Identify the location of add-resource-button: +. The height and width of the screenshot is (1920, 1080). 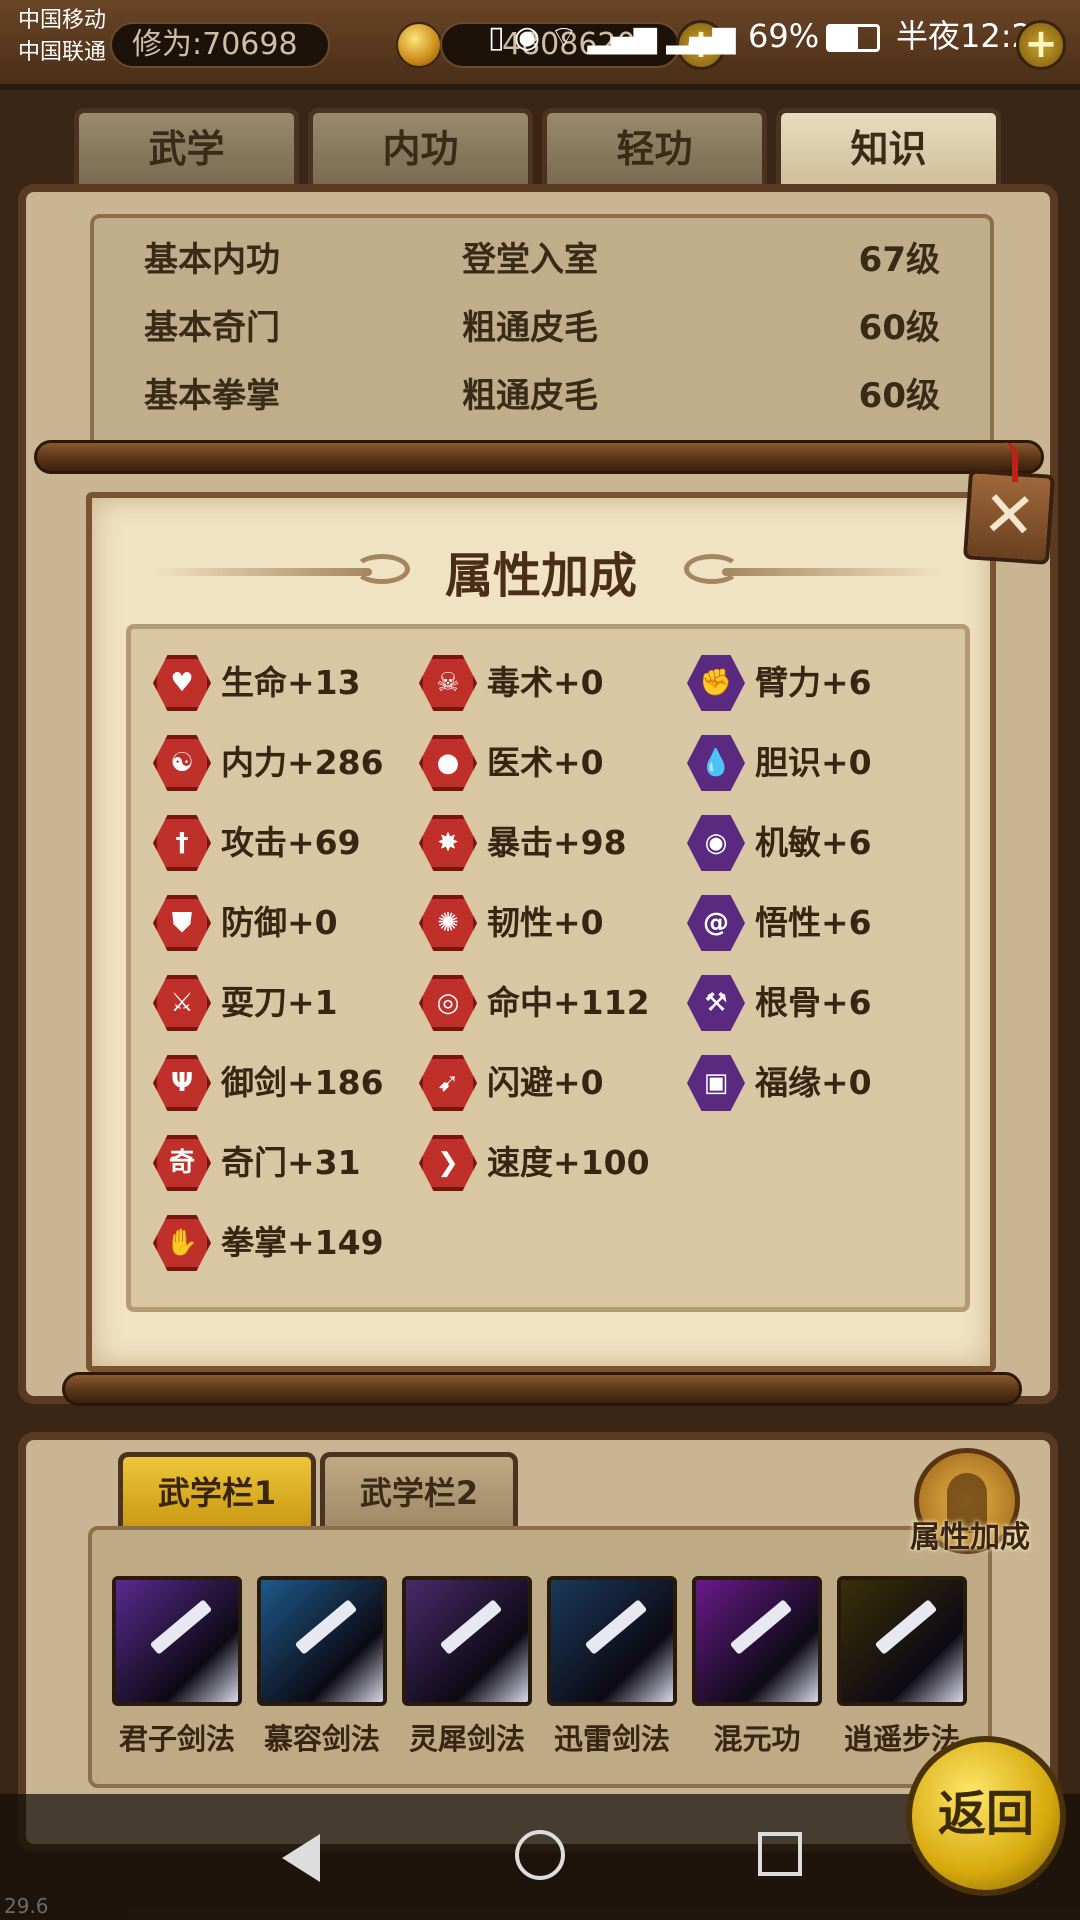
(1041, 45).